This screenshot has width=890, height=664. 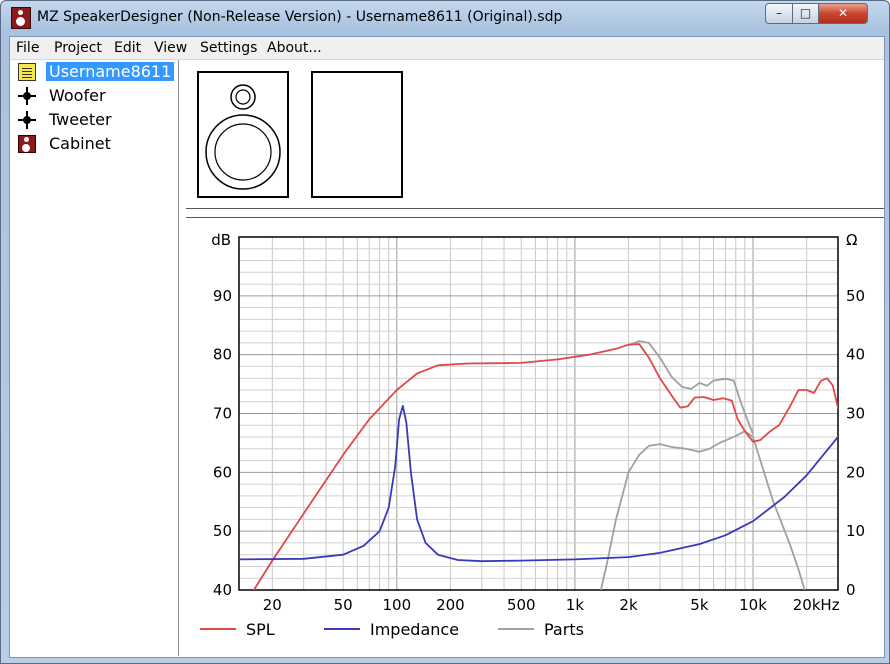 What do you see at coordinates (843, 13) in the screenshot?
I see `close-button: ✕` at bounding box center [843, 13].